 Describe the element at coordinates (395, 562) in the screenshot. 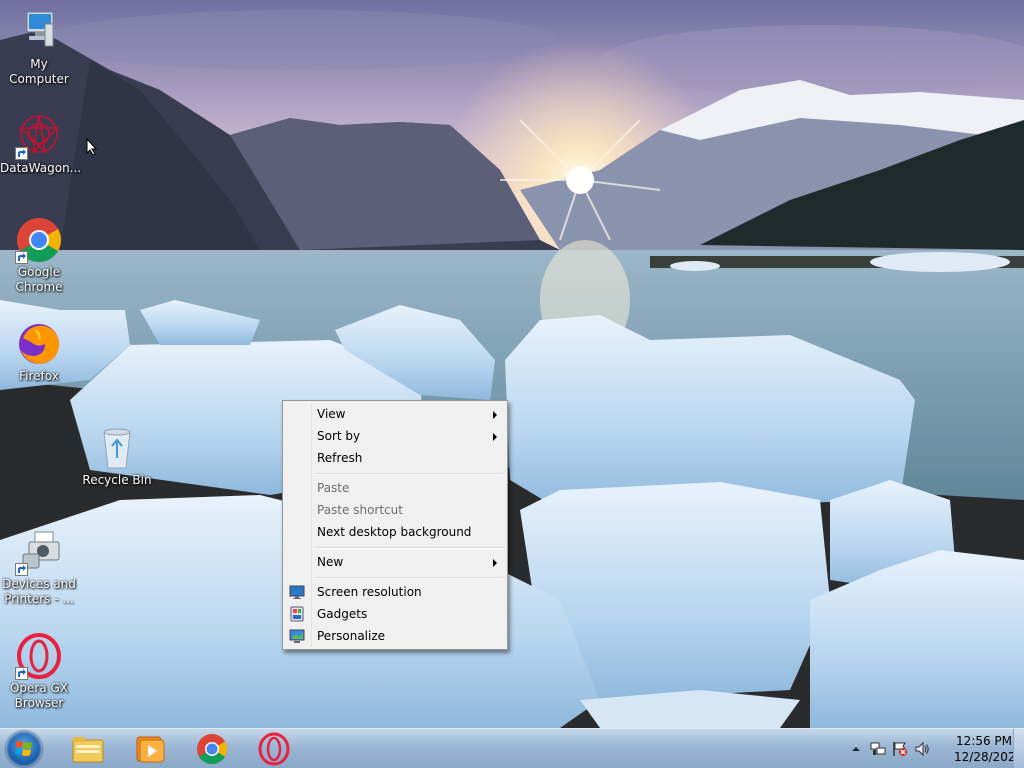

I see `menu-item-new: New` at that location.